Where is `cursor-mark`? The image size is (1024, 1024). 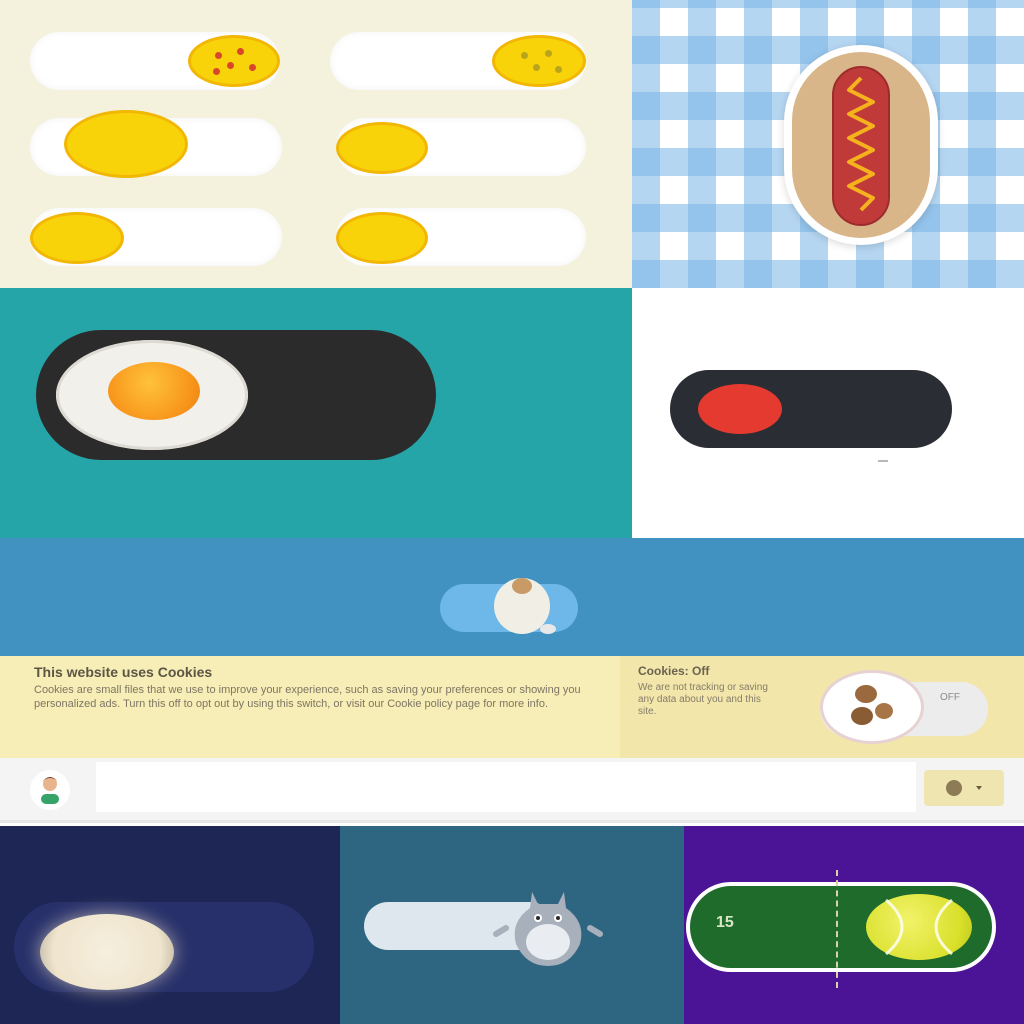
cursor-mark is located at coordinates (883, 458).